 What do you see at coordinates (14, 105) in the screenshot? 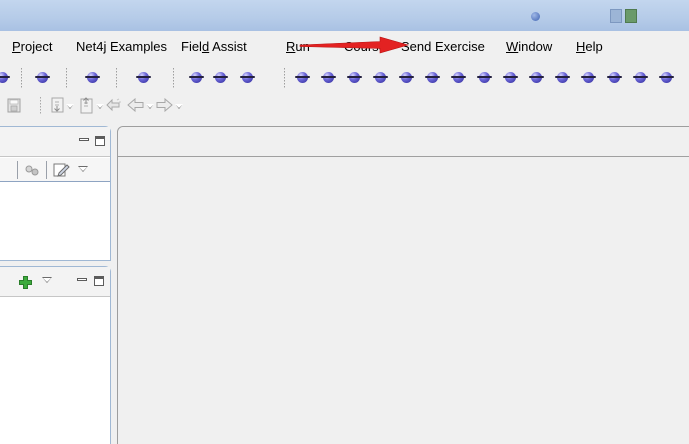
I see `save-disabled-icon` at bounding box center [14, 105].